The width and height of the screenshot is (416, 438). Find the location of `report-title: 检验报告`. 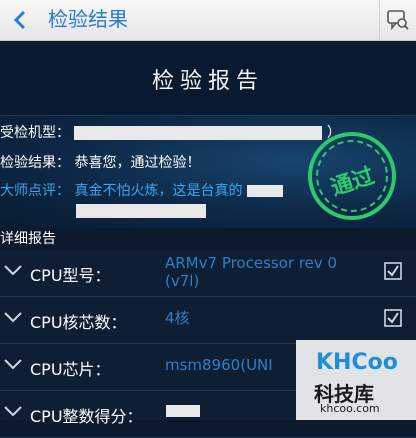

report-title: 检验报告 is located at coordinates (207, 81).